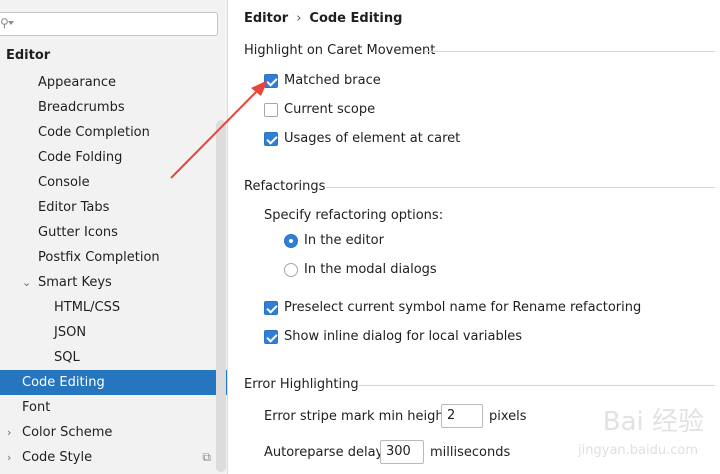 This screenshot has width=720, height=474. Describe the element at coordinates (113, 207) in the screenshot. I see `tree-item-editor-tabs: Editor Tabs` at that location.